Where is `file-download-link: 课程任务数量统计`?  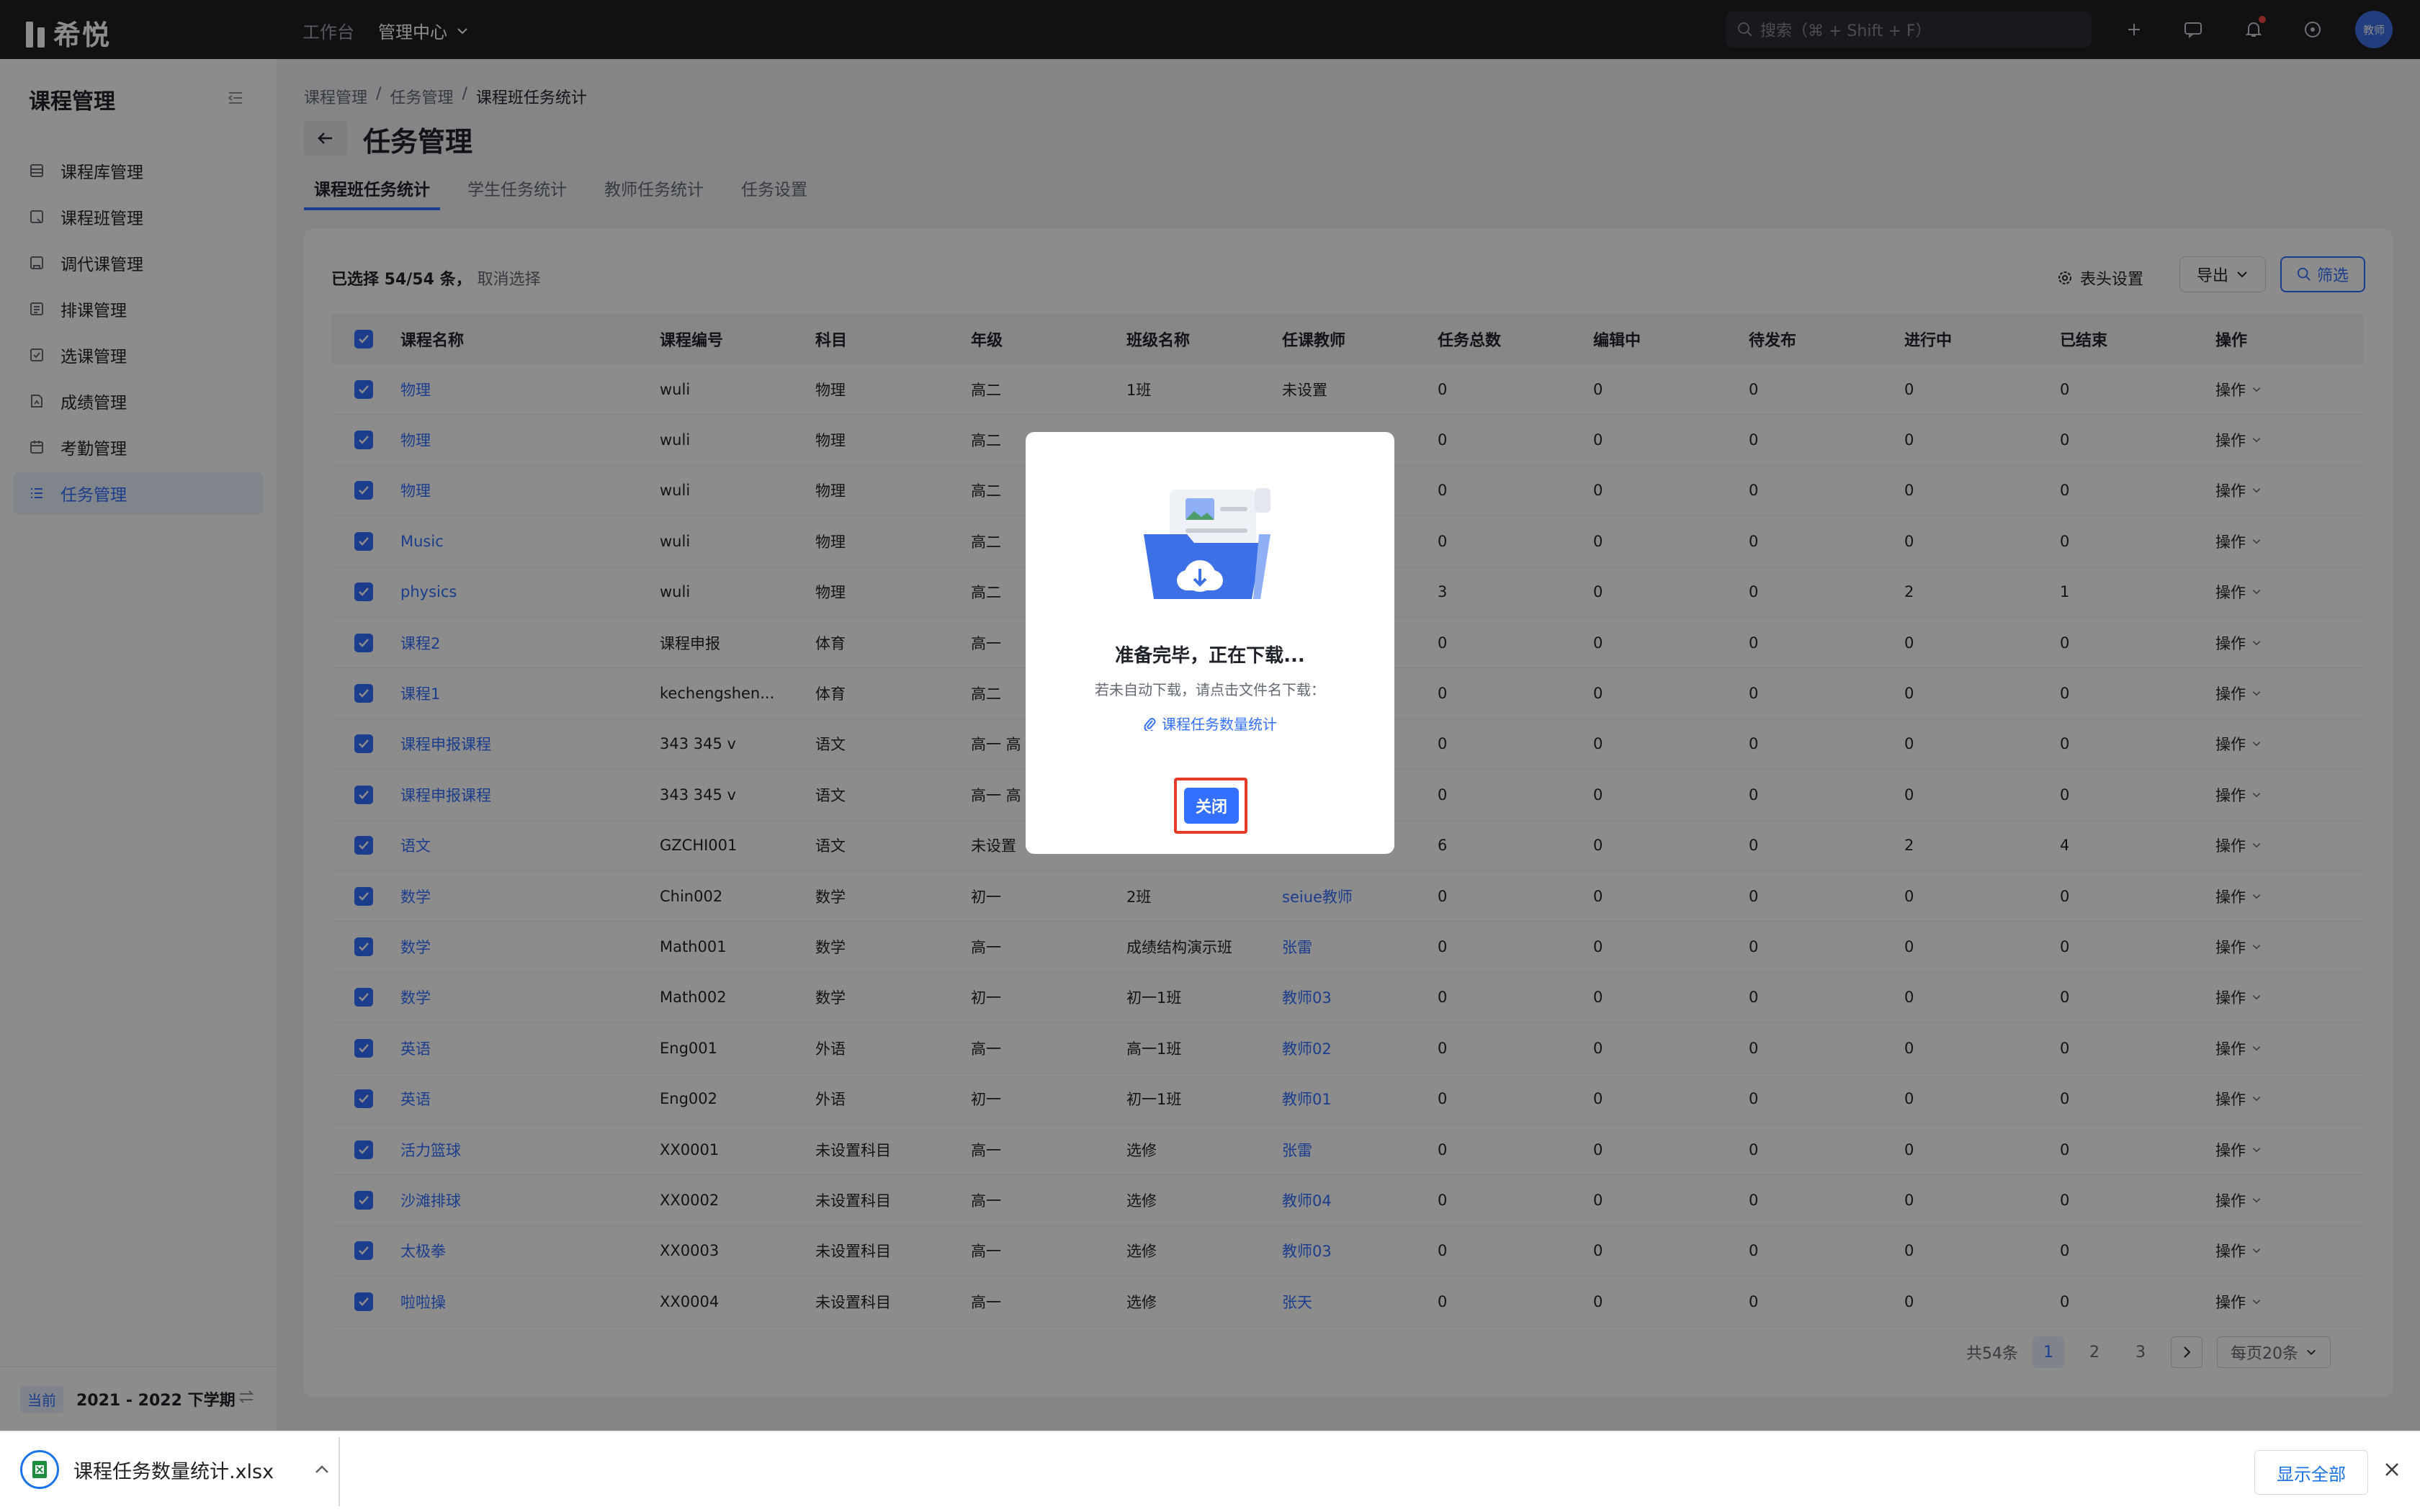
file-download-link: 课程任务数量统计 is located at coordinates (1210, 723).